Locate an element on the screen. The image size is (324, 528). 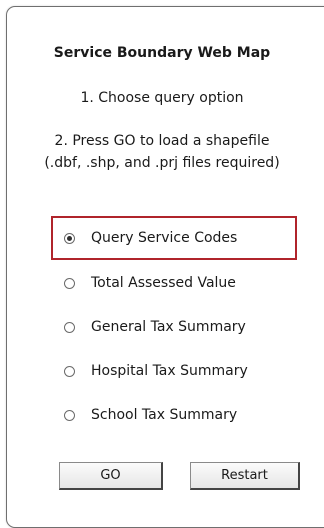
radio-option-total-assessed-value: Total Assessed Value is located at coordinates (150, 283).